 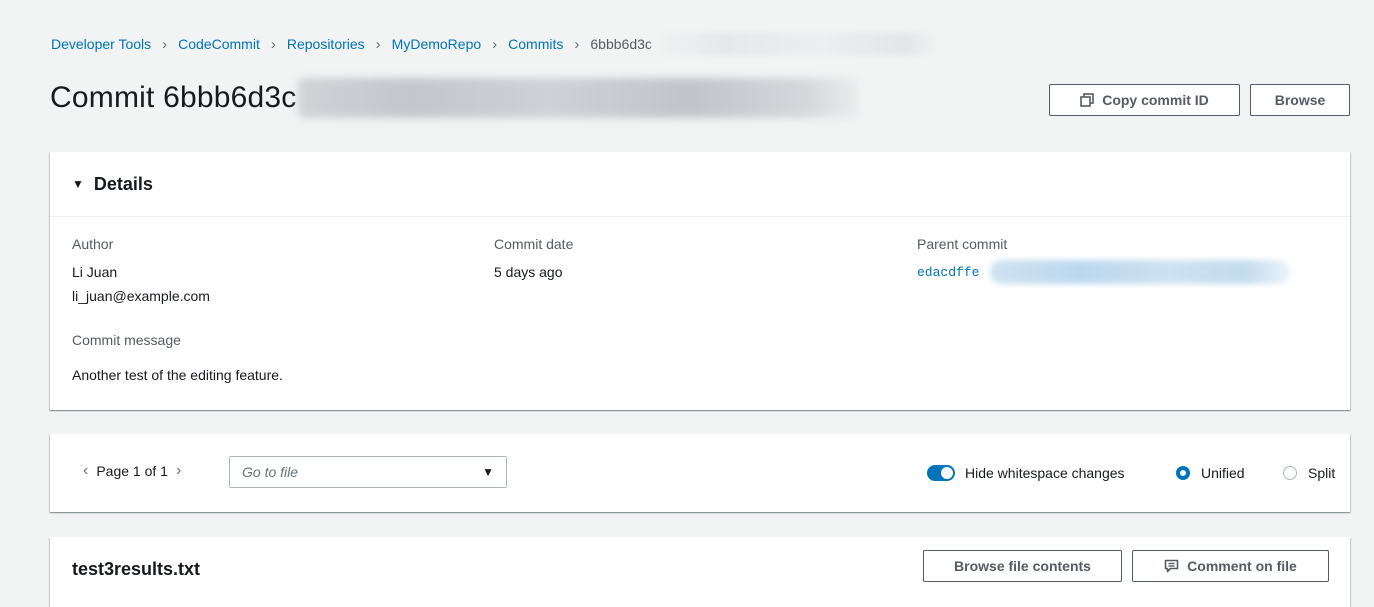 What do you see at coordinates (436, 44) in the screenshot?
I see `breadcrumb-mydemorepo: MyDemoRepo` at bounding box center [436, 44].